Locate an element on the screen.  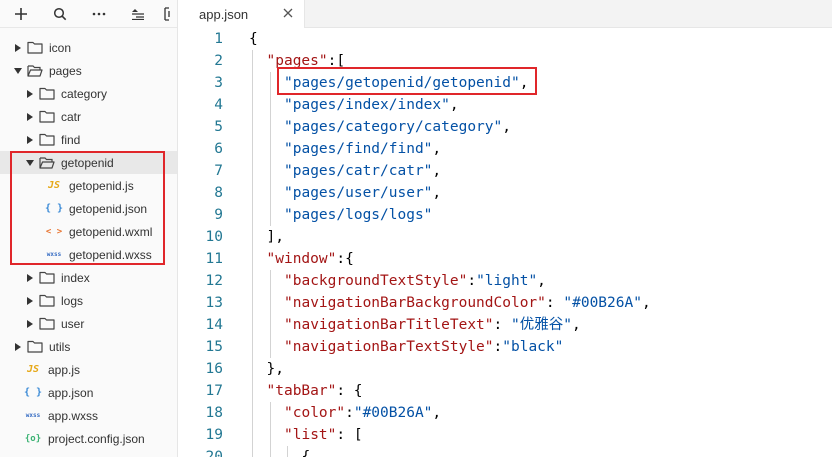
wxml-file-icon: < > is located at coordinates (54, 231).